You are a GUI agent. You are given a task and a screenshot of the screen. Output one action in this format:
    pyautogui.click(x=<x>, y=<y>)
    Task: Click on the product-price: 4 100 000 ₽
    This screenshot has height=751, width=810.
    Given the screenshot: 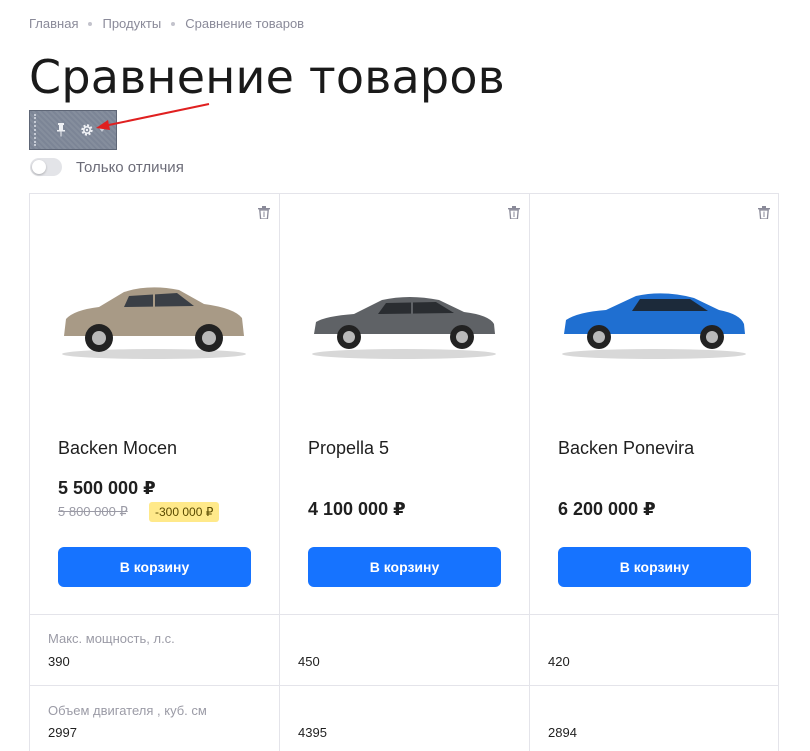 What is the action you would take?
    pyautogui.click(x=357, y=509)
    